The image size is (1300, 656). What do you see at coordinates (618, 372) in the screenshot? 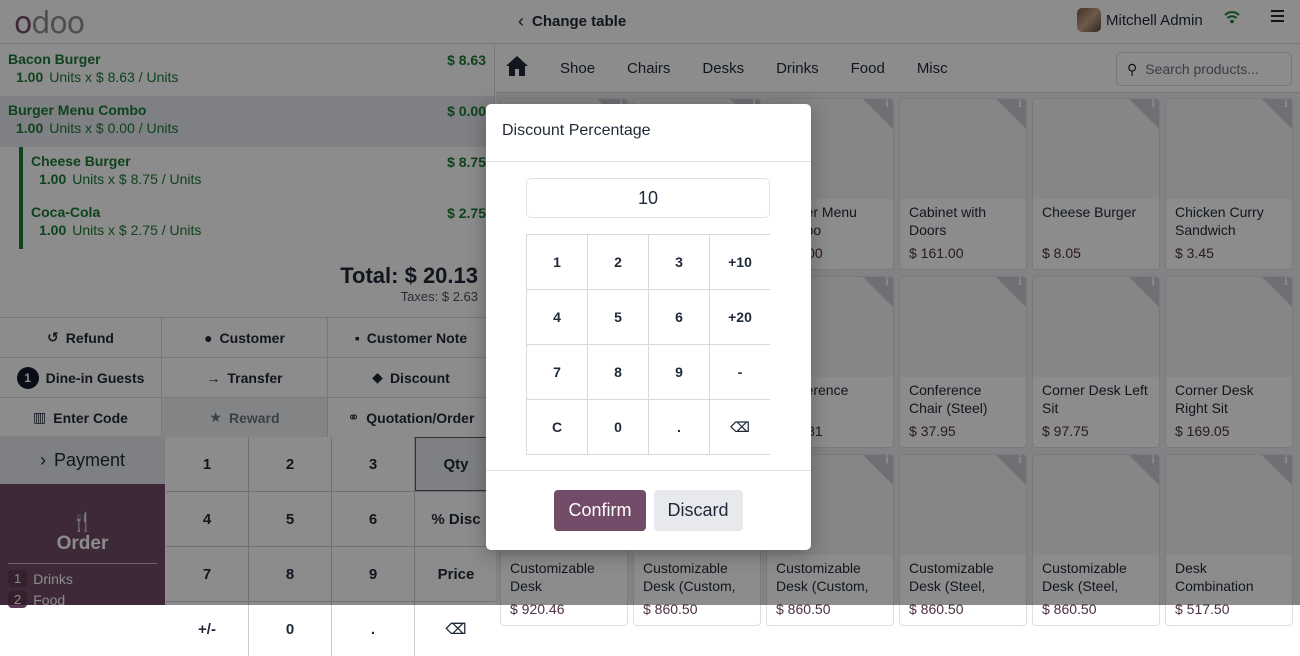
I see `dialog-numpad-key: 8` at bounding box center [618, 372].